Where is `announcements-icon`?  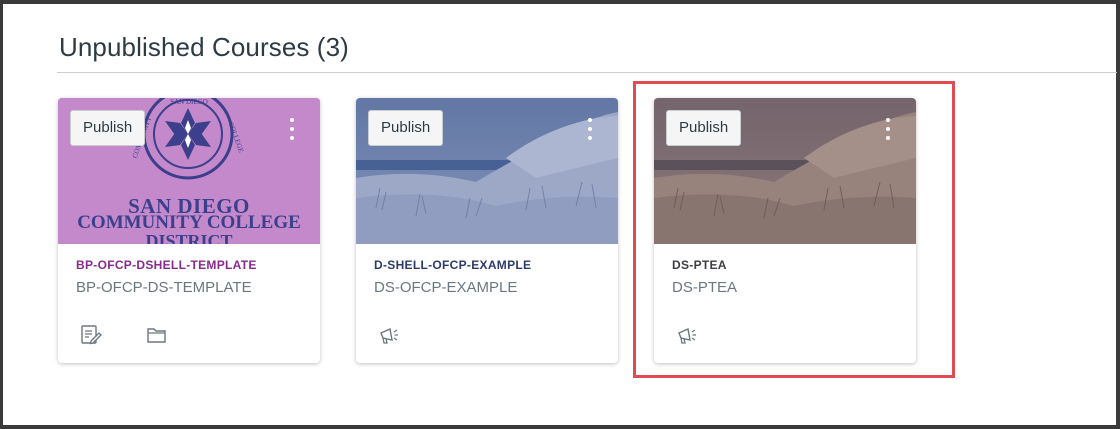 announcements-icon is located at coordinates (389, 335).